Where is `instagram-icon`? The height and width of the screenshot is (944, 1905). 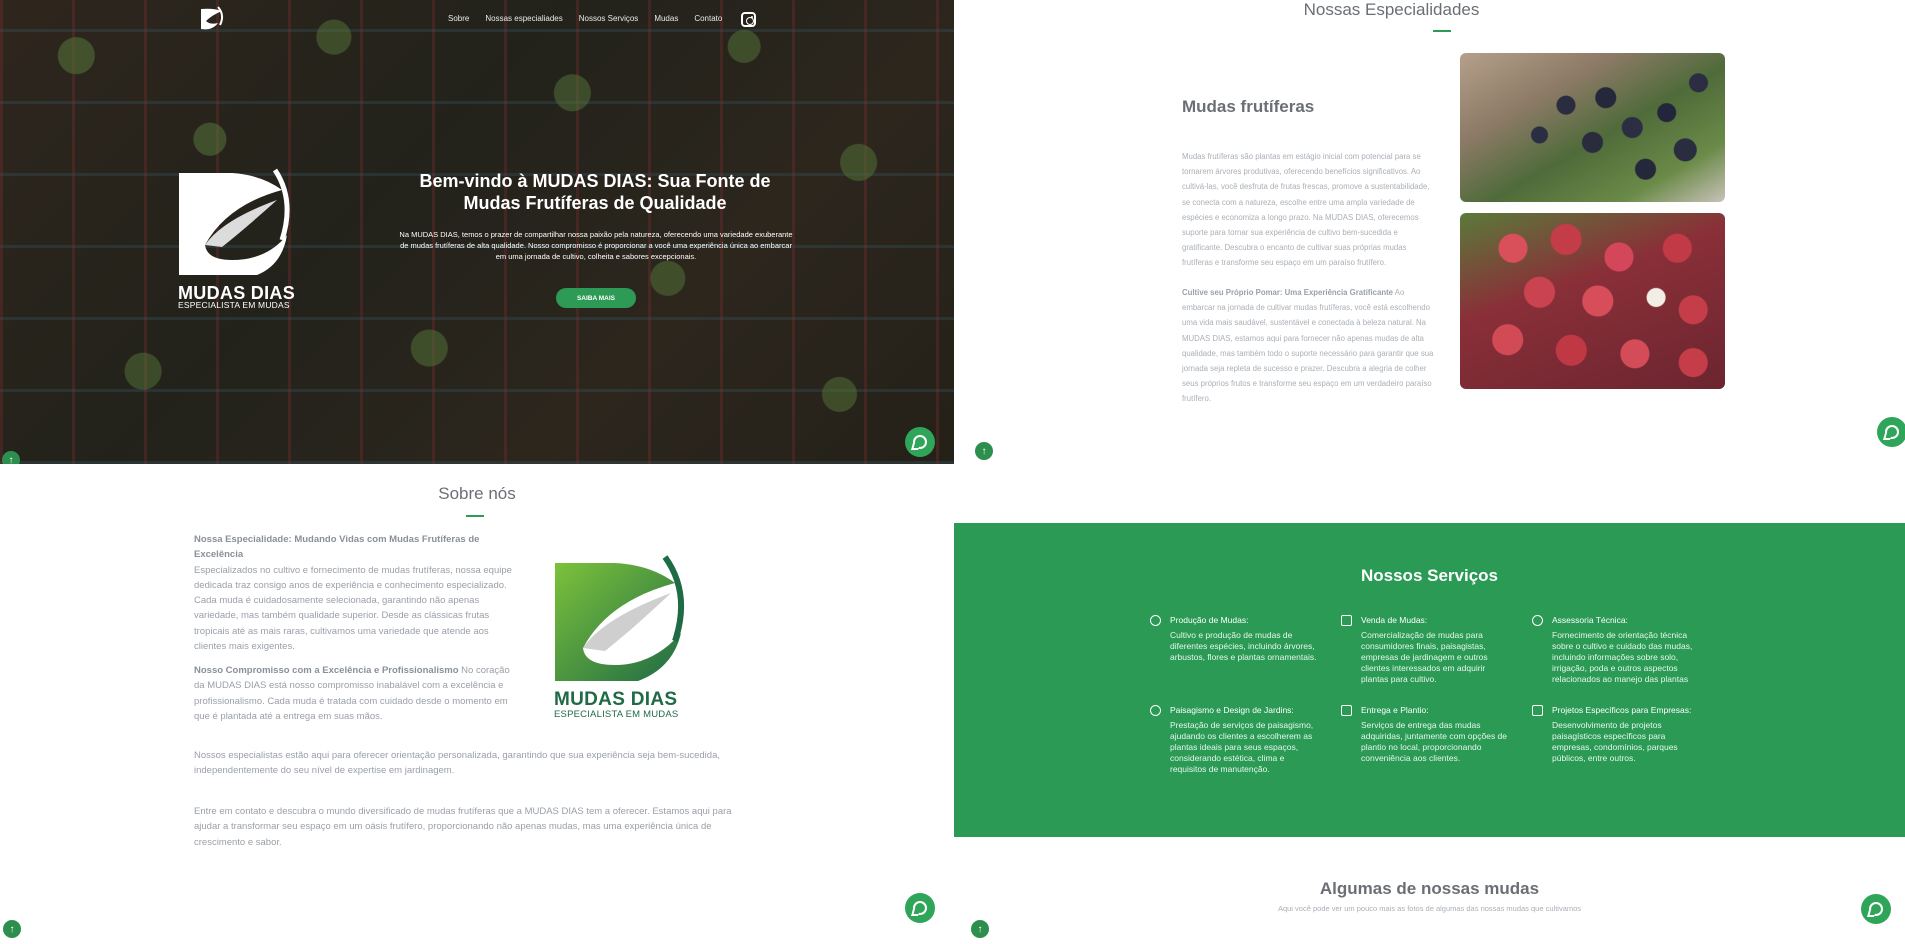 instagram-icon is located at coordinates (748, 19).